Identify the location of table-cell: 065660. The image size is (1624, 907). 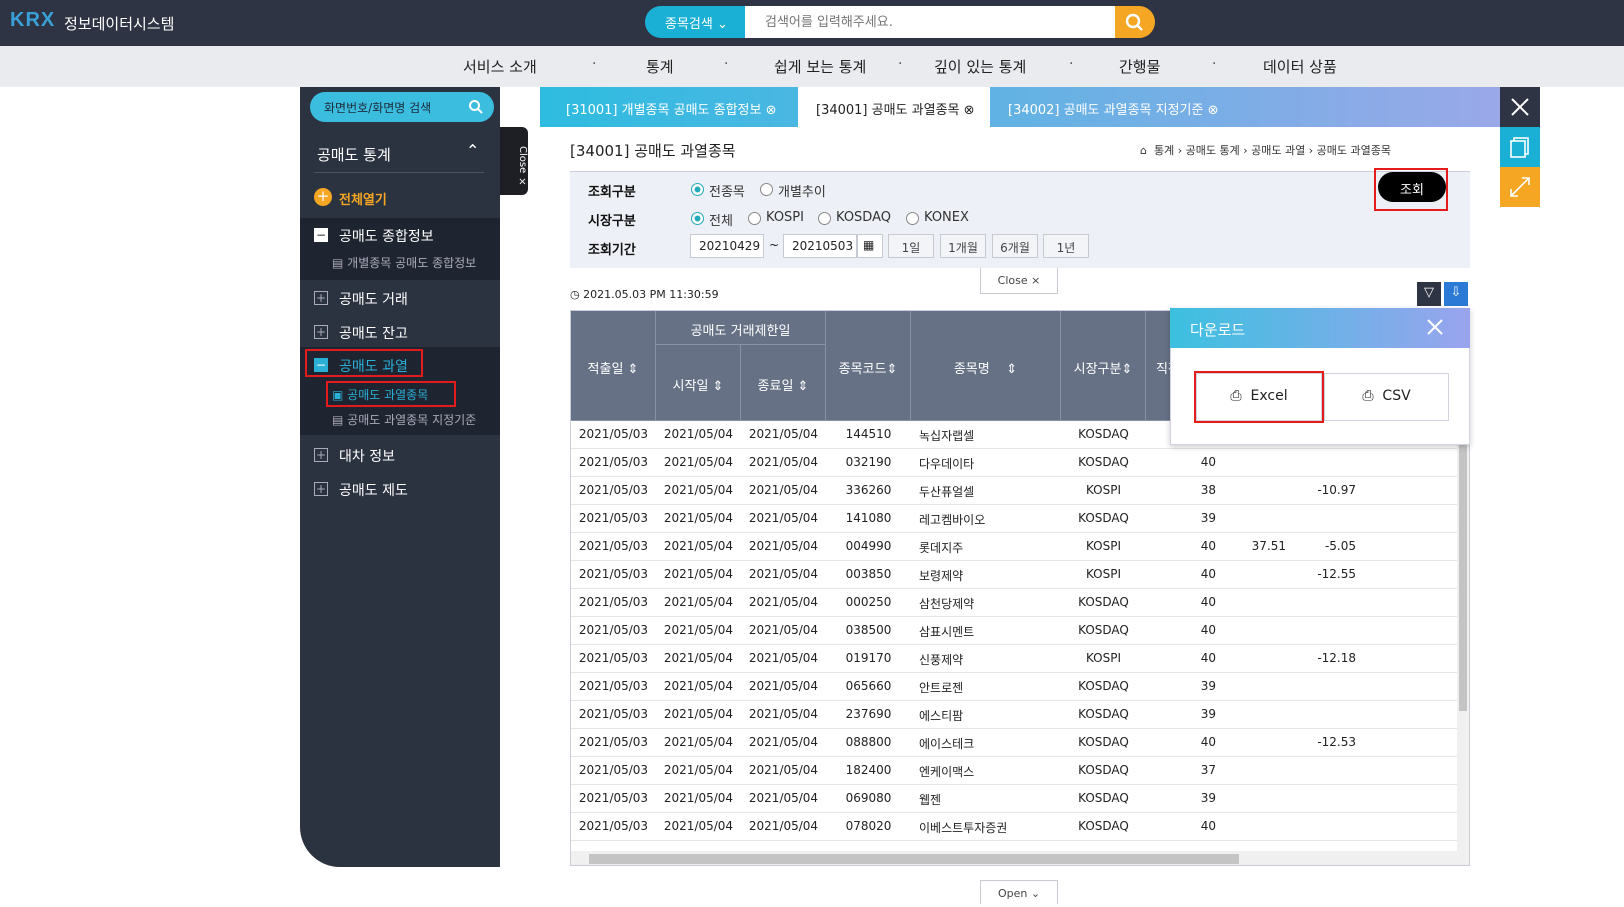
(868, 686).